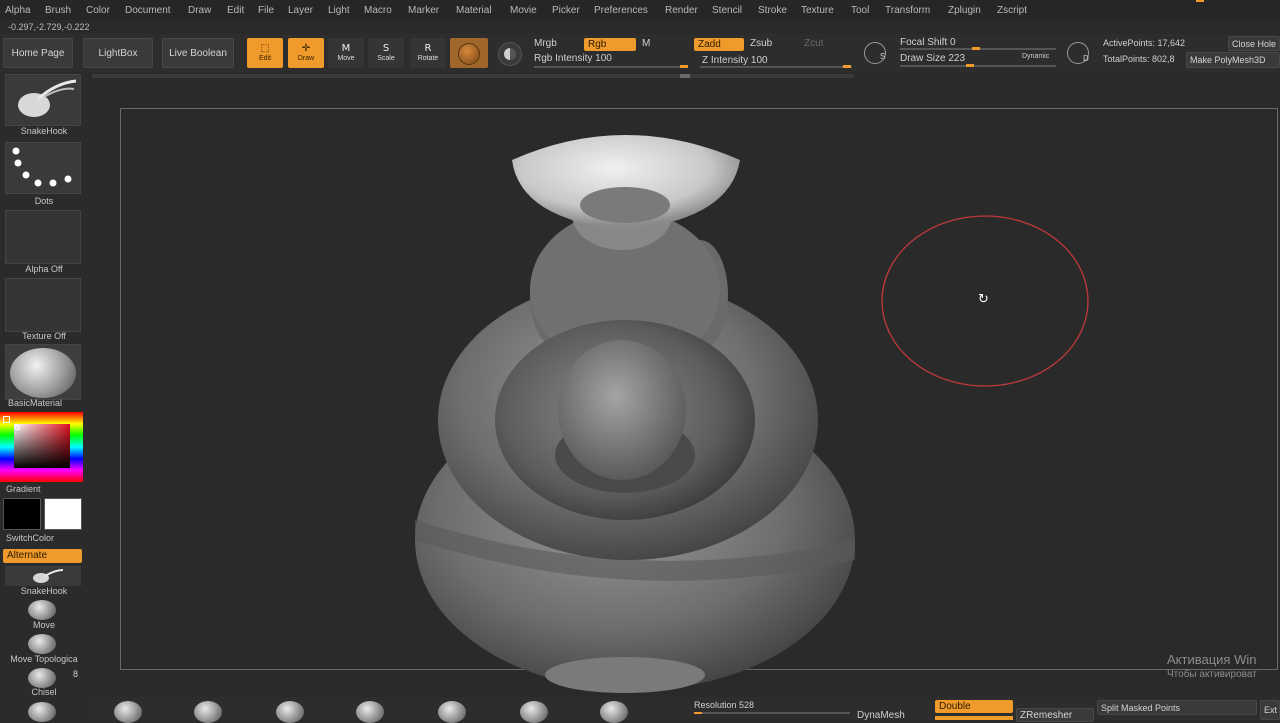  Describe the element at coordinates (1254, 43) in the screenshot. I see `close-holes-button: Close Hole` at that location.